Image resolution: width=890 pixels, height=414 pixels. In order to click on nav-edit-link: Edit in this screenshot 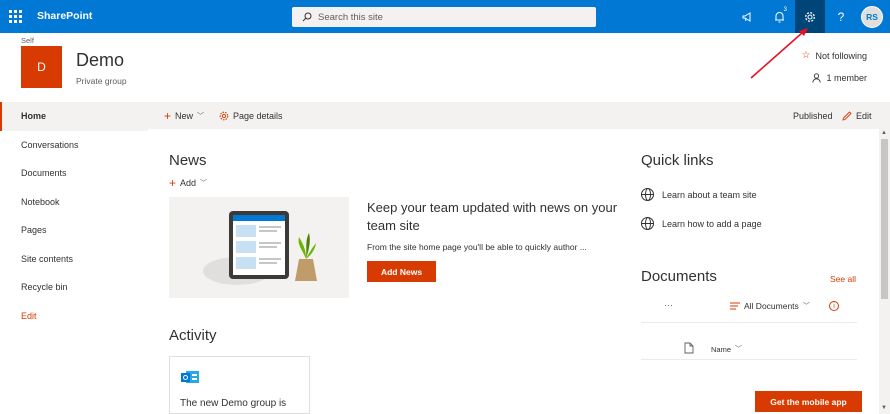, I will do `click(74, 316)`.